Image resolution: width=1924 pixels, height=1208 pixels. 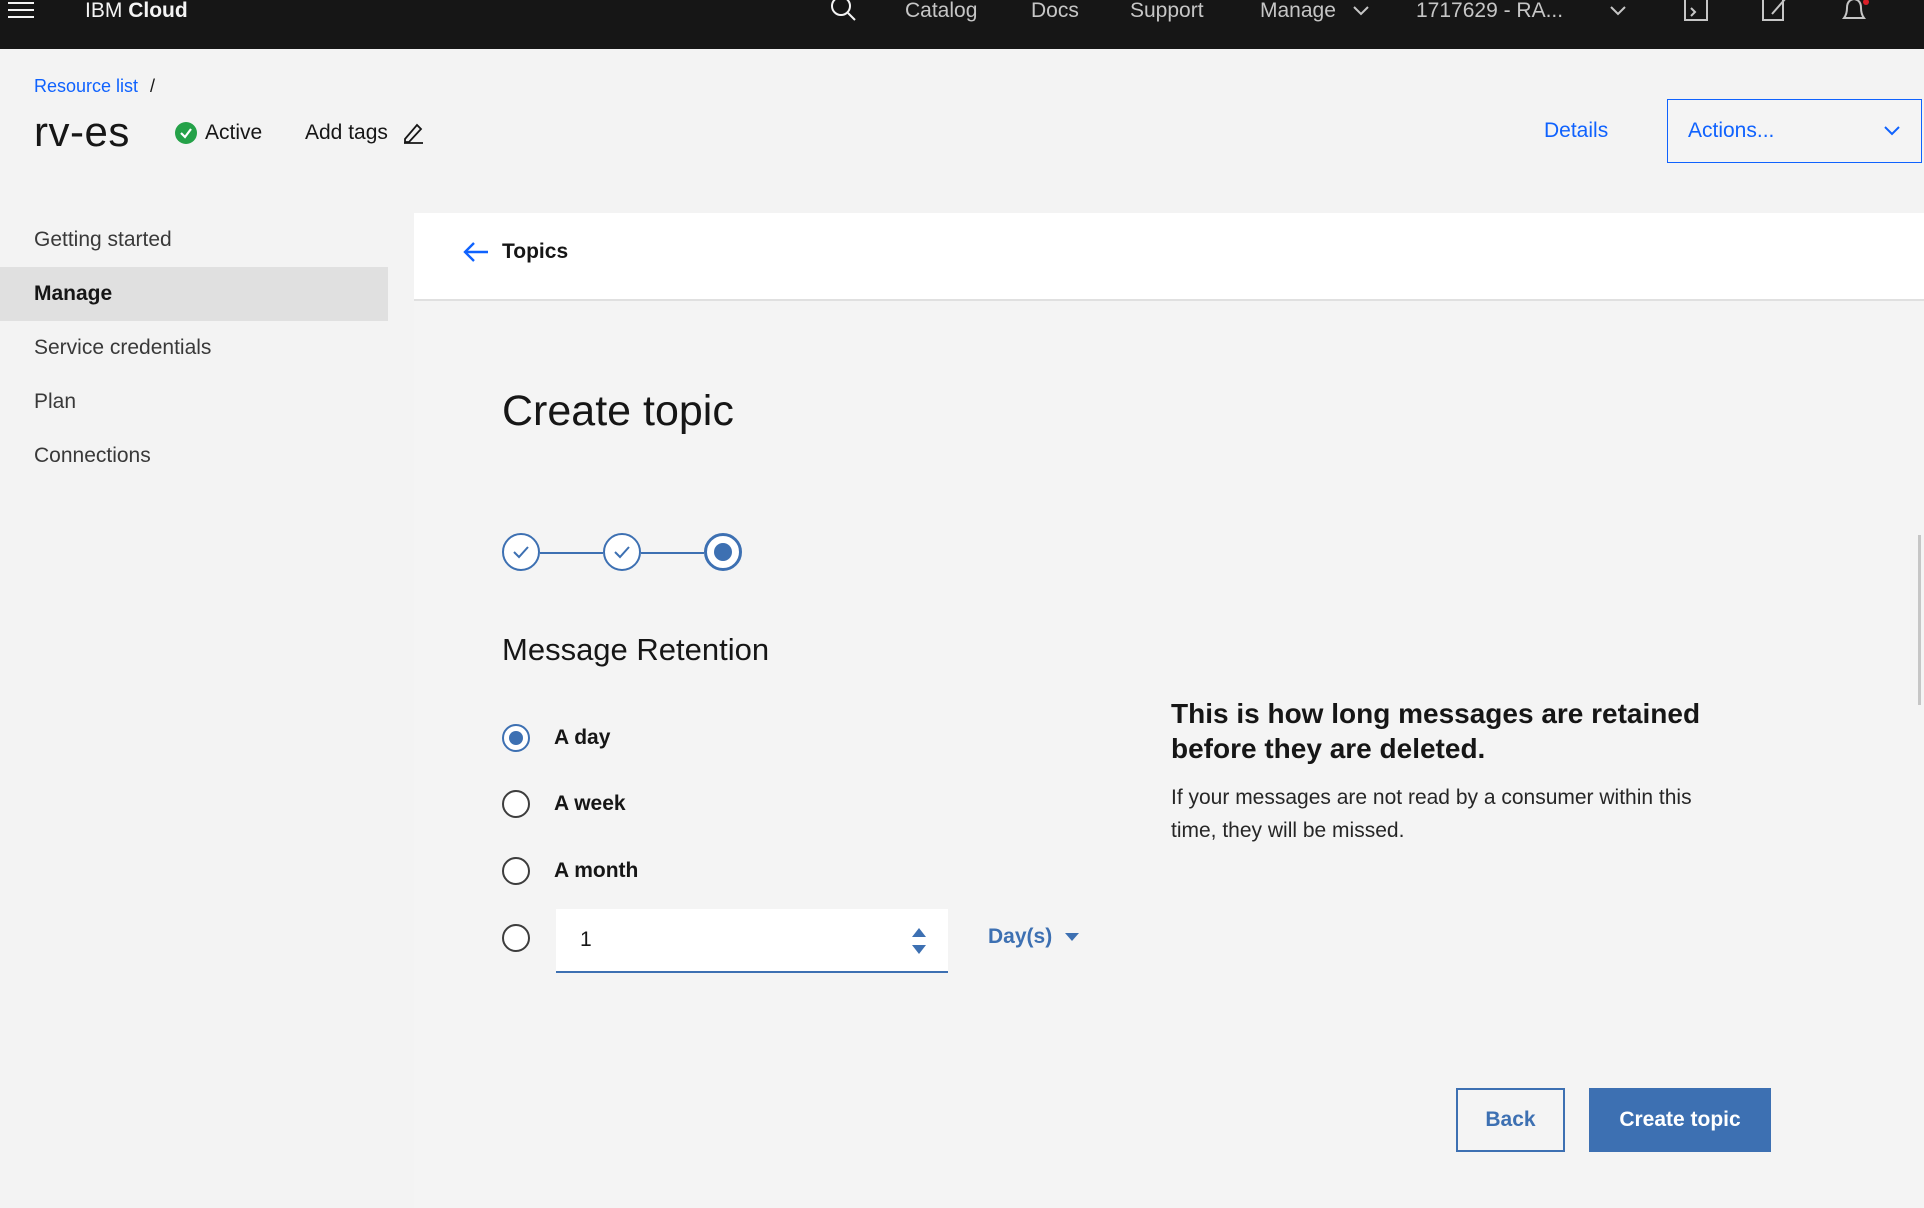 What do you see at coordinates (941, 11) in the screenshot?
I see `nav-catalog: Catalog` at bounding box center [941, 11].